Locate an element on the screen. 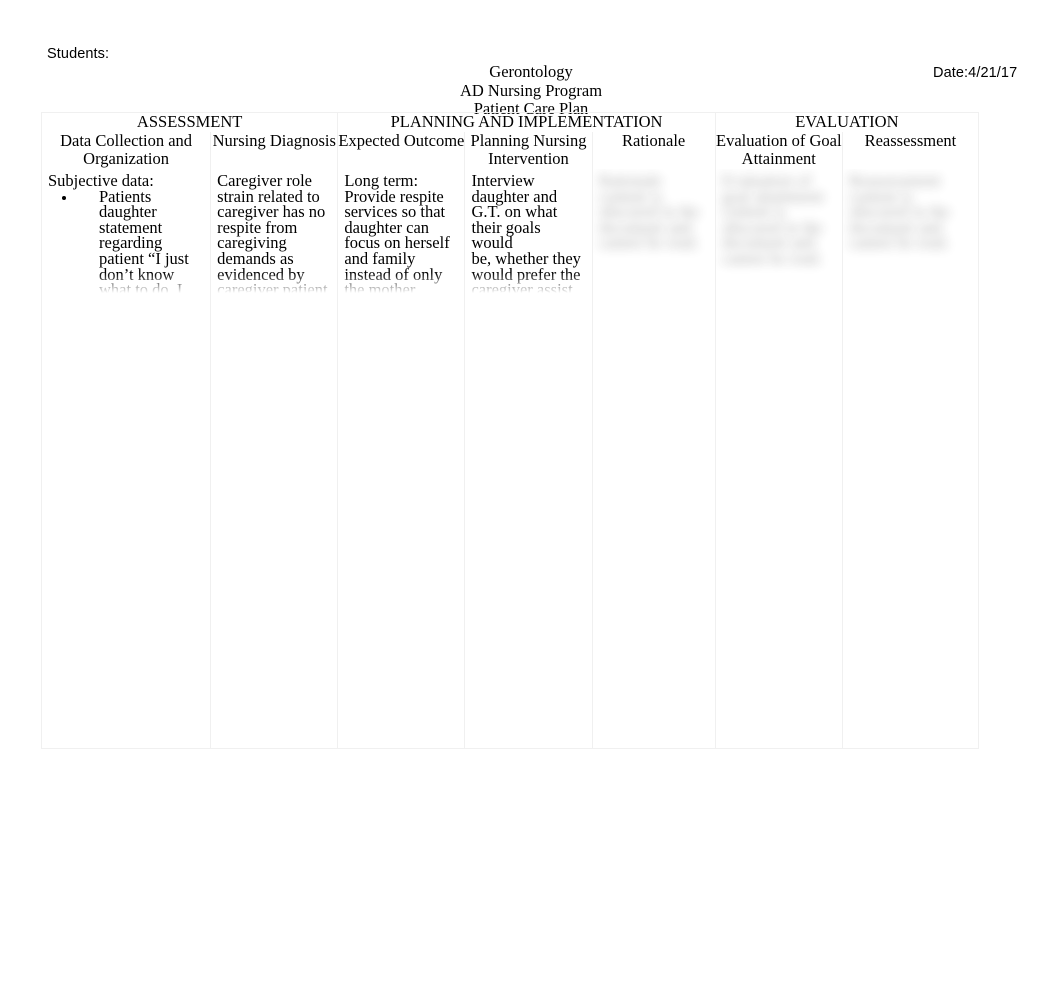  column-header-rationale: Rationale is located at coordinates (653, 150).